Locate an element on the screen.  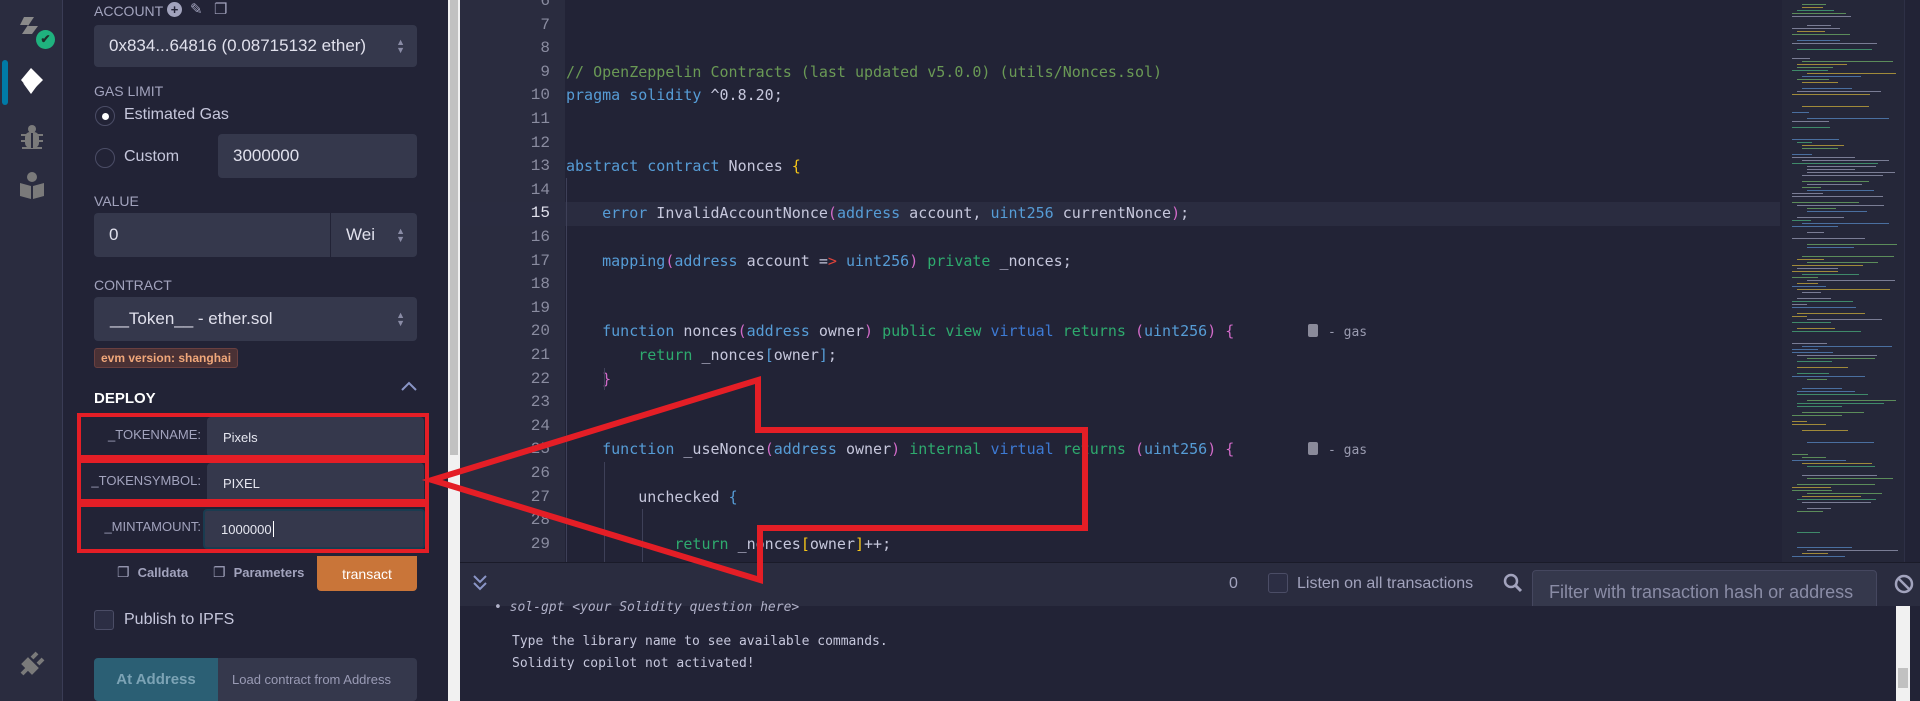
annotation-arrow is located at coordinates (754, 480).